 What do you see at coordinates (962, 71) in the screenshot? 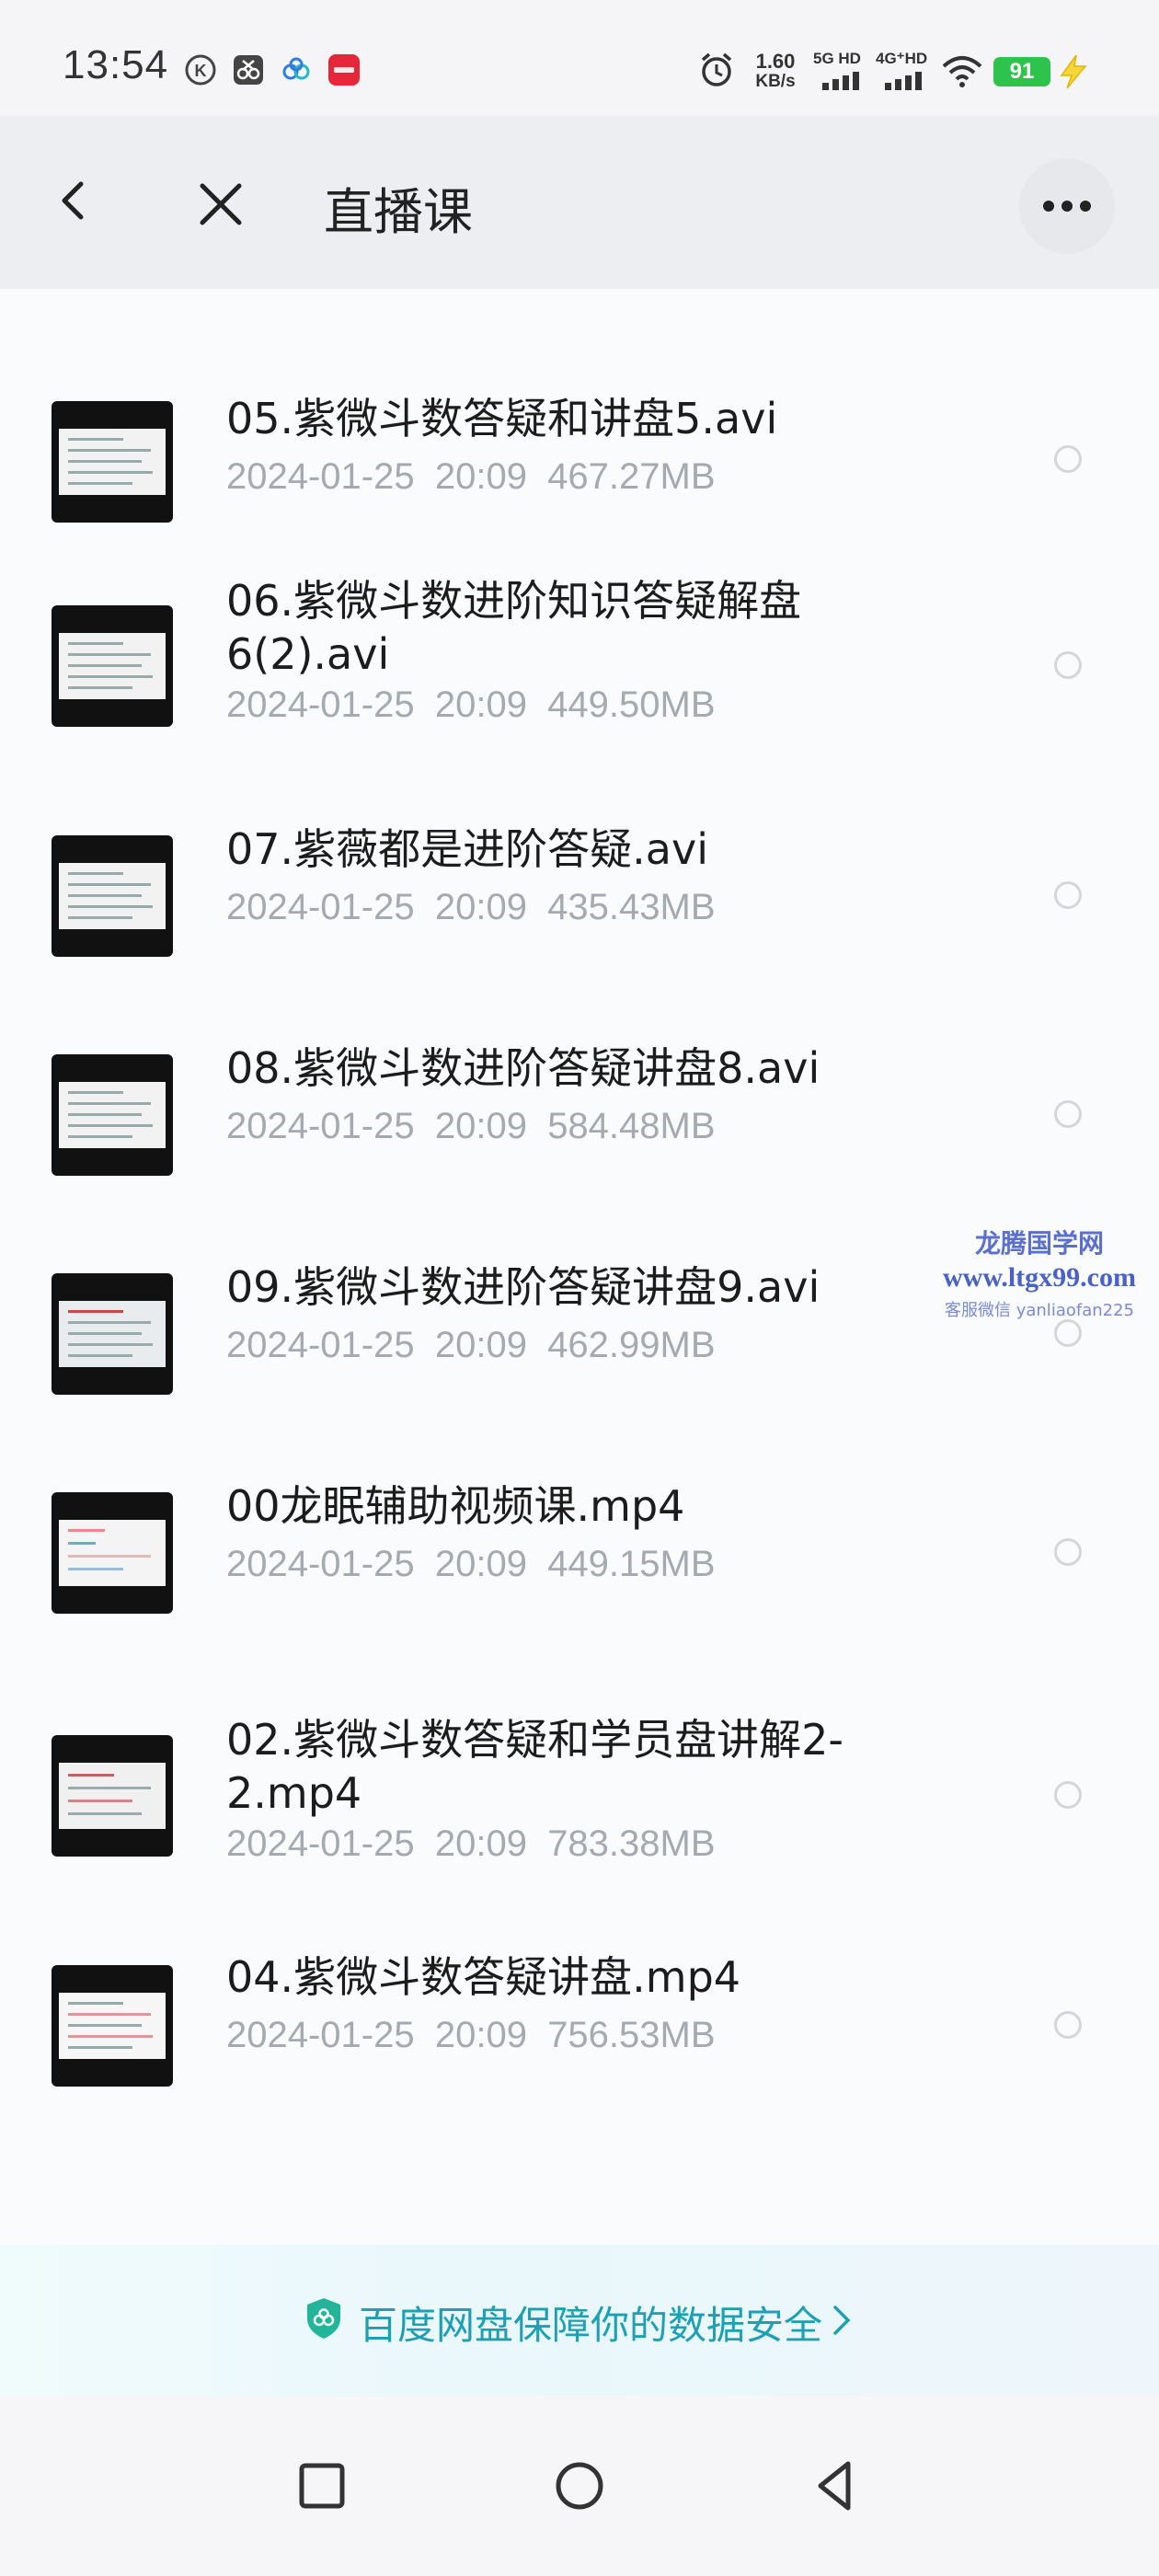
I see `wifi-icon` at bounding box center [962, 71].